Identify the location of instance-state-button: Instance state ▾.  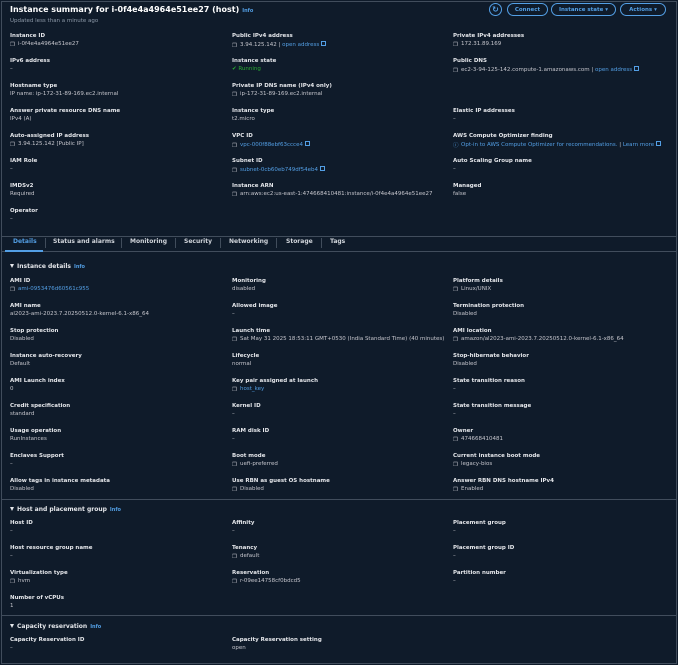
(583, 9).